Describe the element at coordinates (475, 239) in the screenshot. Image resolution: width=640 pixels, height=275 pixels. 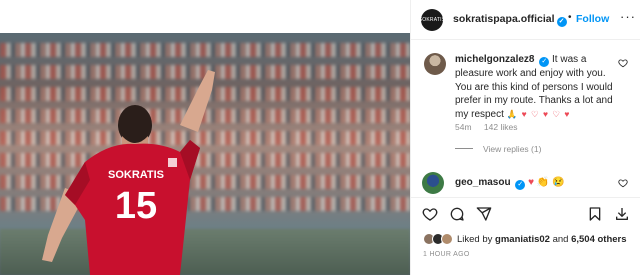
I see `likes-prefix: Liked by` at that location.